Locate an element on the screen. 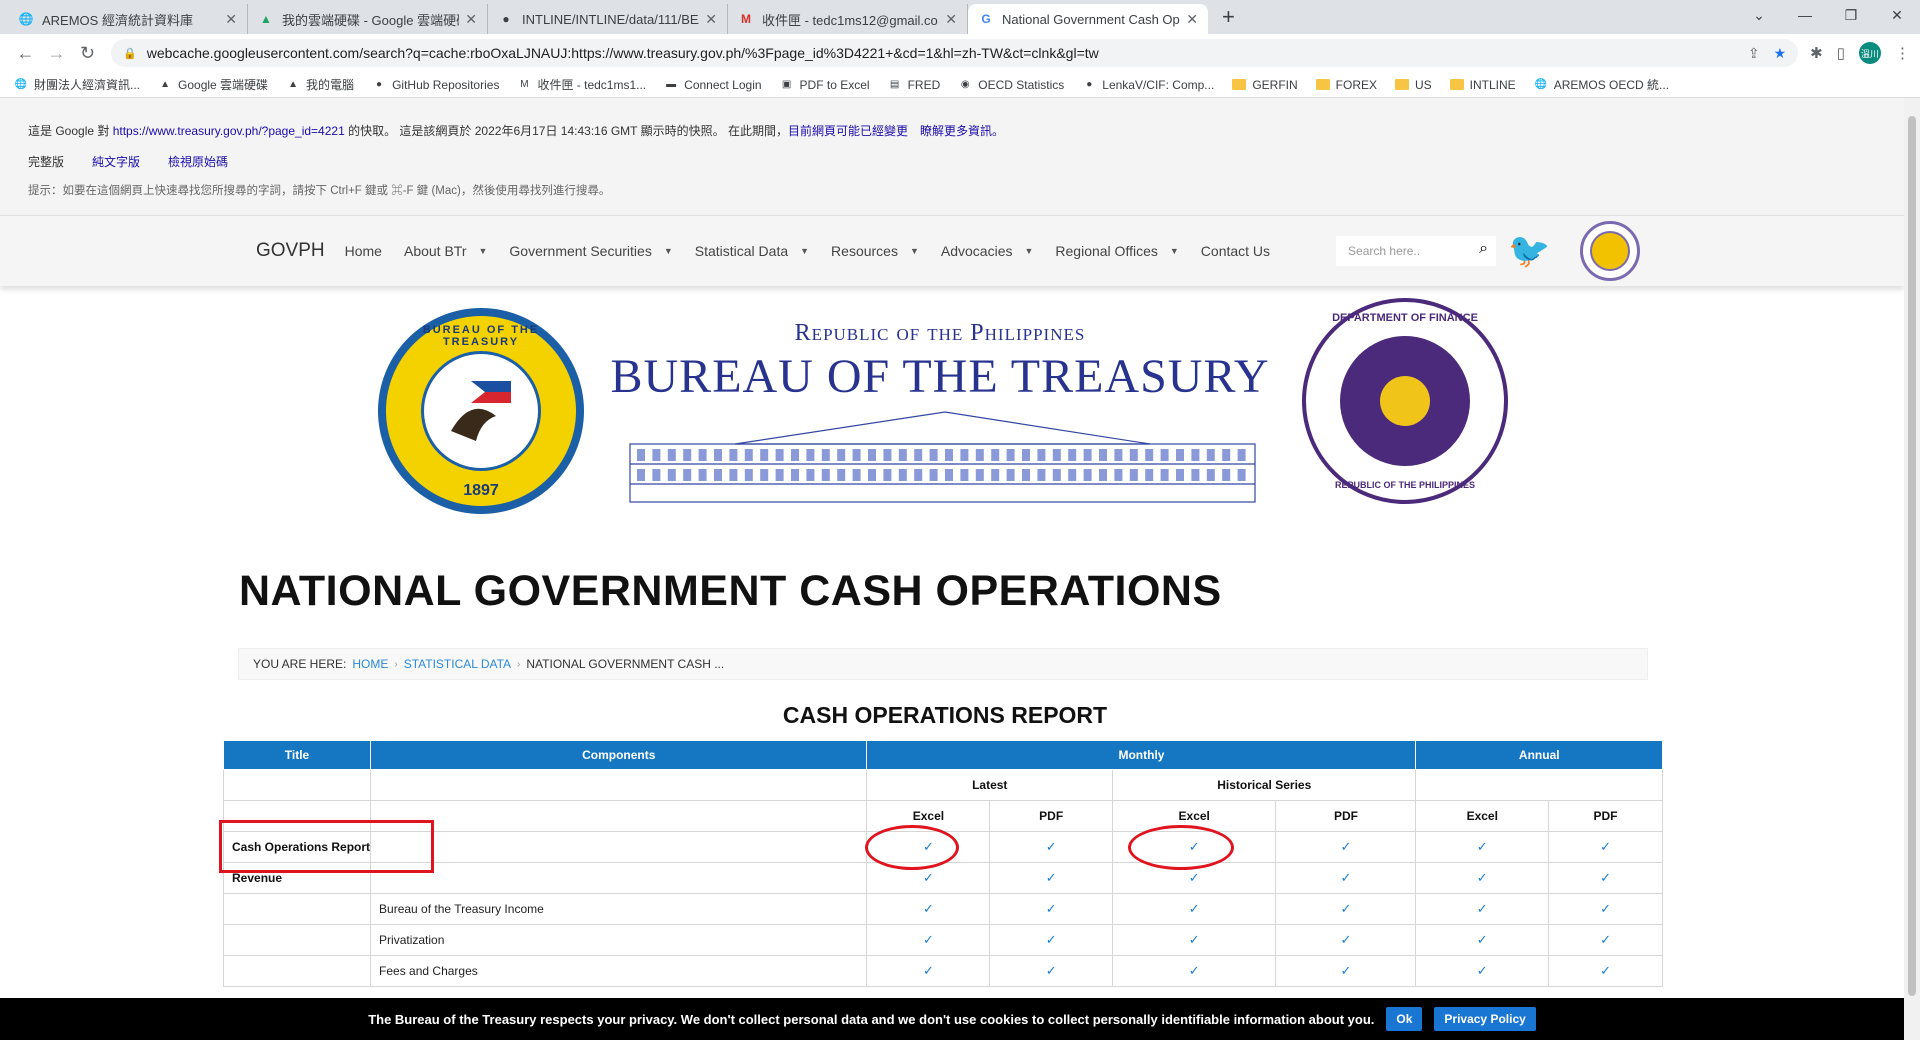  bookmark-item: US is located at coordinates (1413, 85).